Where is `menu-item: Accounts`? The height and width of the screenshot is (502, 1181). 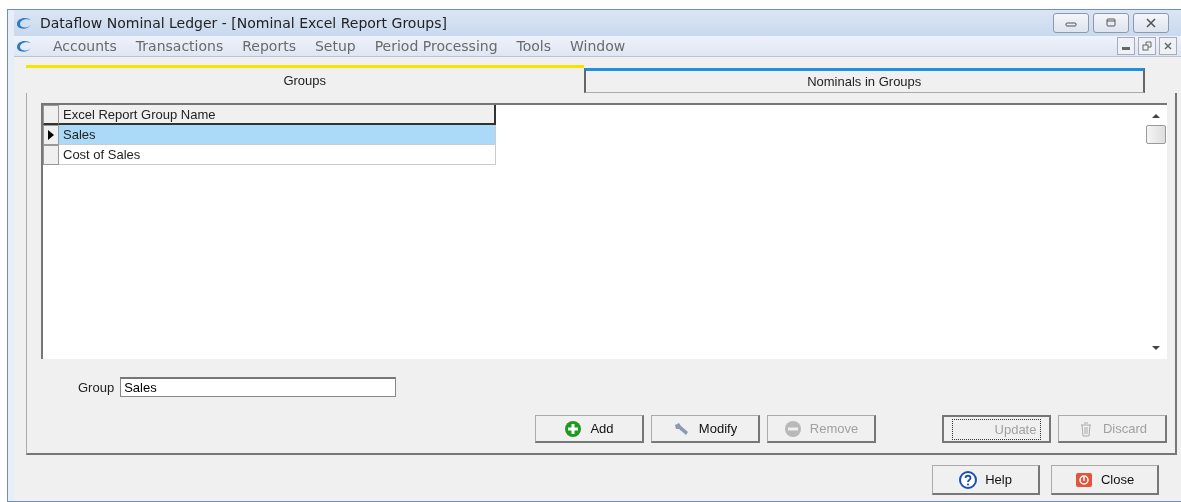
menu-item: Accounts is located at coordinates (85, 45).